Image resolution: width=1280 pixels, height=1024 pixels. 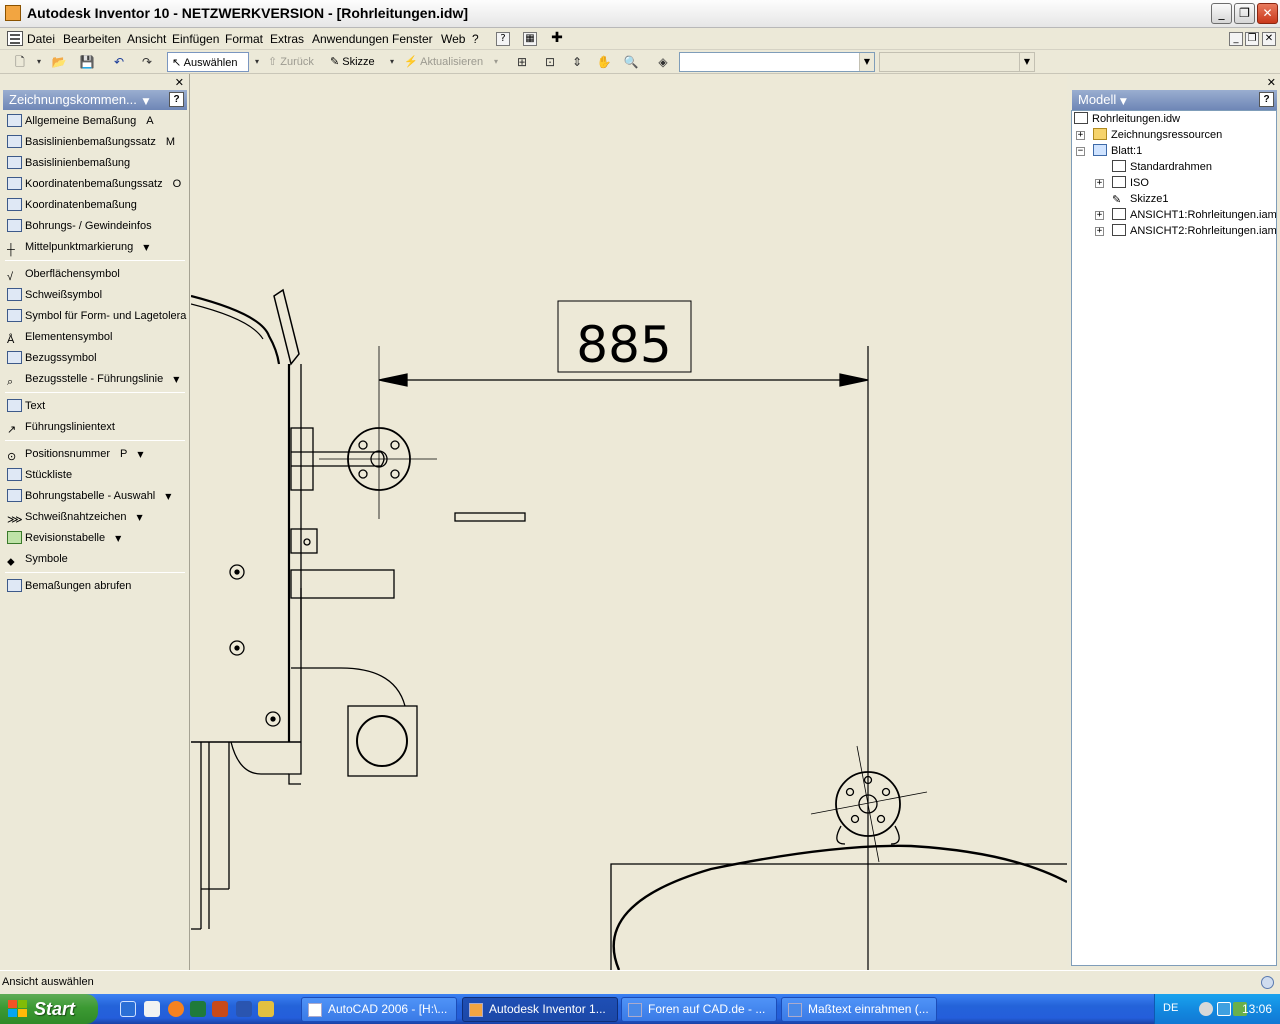 What do you see at coordinates (1170, 1008) in the screenshot?
I see `language-indicator: DE` at bounding box center [1170, 1008].